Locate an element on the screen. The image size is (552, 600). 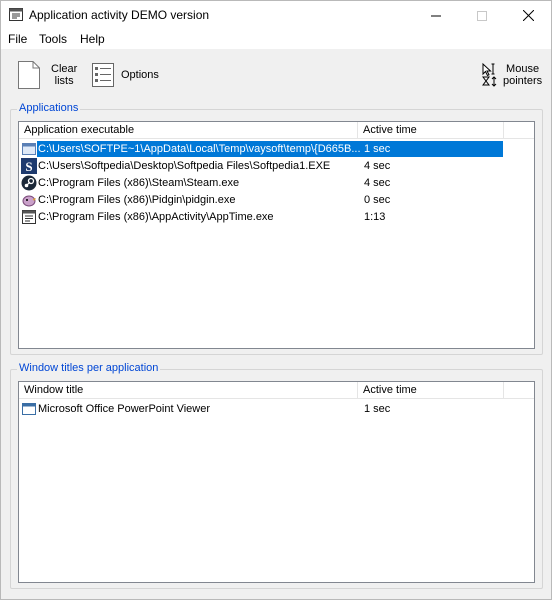
mouse-pointer-icon is located at coordinates (489, 74).